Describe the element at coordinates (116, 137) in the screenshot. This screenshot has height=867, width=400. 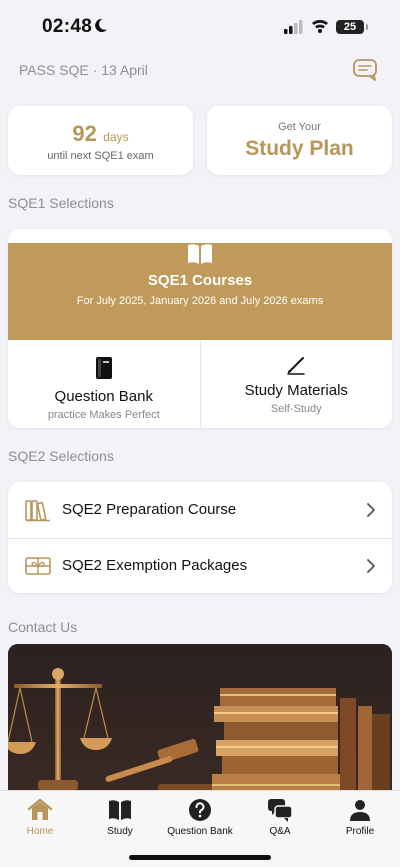
I see `days-unit: days` at that location.